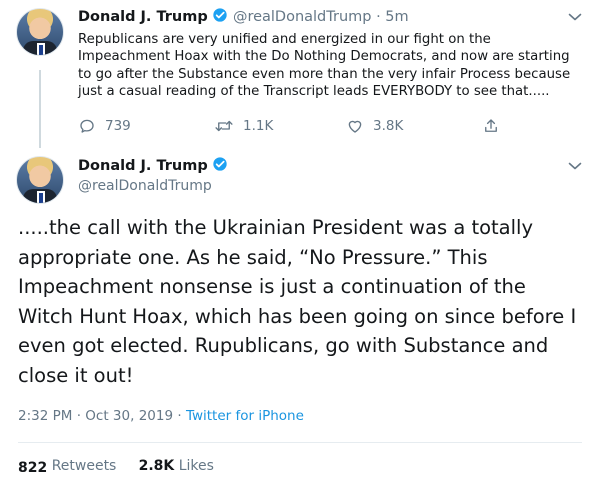 Image resolution: width=600 pixels, height=493 pixels. I want to click on like-count: 2.8K, so click(156, 466).